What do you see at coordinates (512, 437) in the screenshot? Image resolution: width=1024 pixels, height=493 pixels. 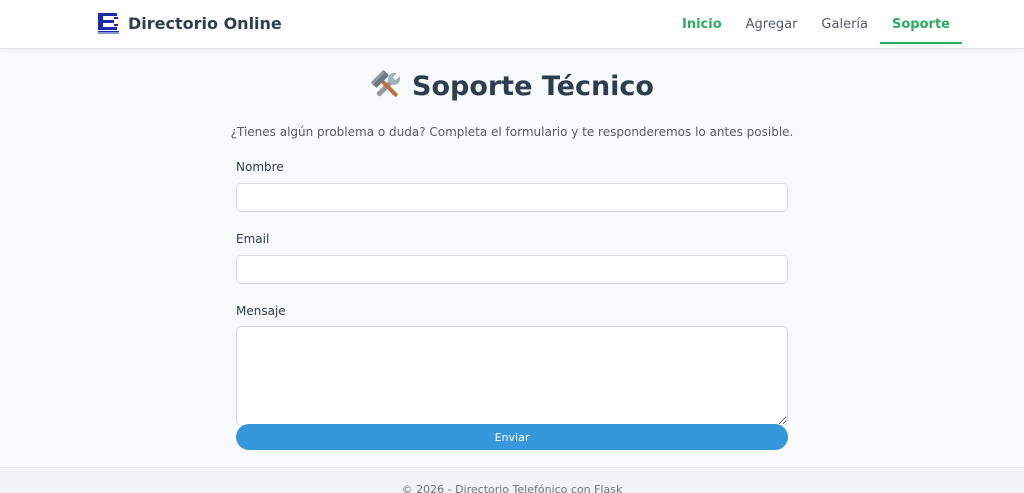 I see `submit-button: Enviar` at bounding box center [512, 437].